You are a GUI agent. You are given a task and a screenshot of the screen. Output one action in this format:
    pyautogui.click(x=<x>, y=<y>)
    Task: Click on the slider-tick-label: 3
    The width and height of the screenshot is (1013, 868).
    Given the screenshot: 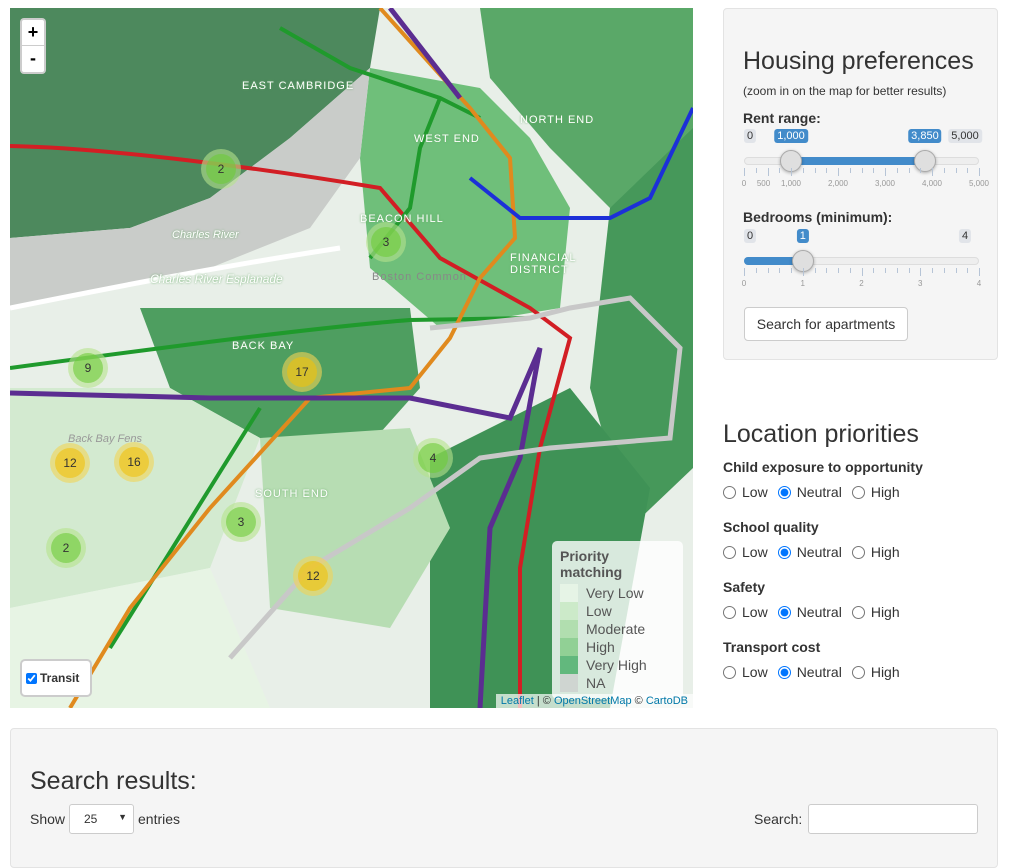 What is the action you would take?
    pyautogui.click(x=920, y=283)
    